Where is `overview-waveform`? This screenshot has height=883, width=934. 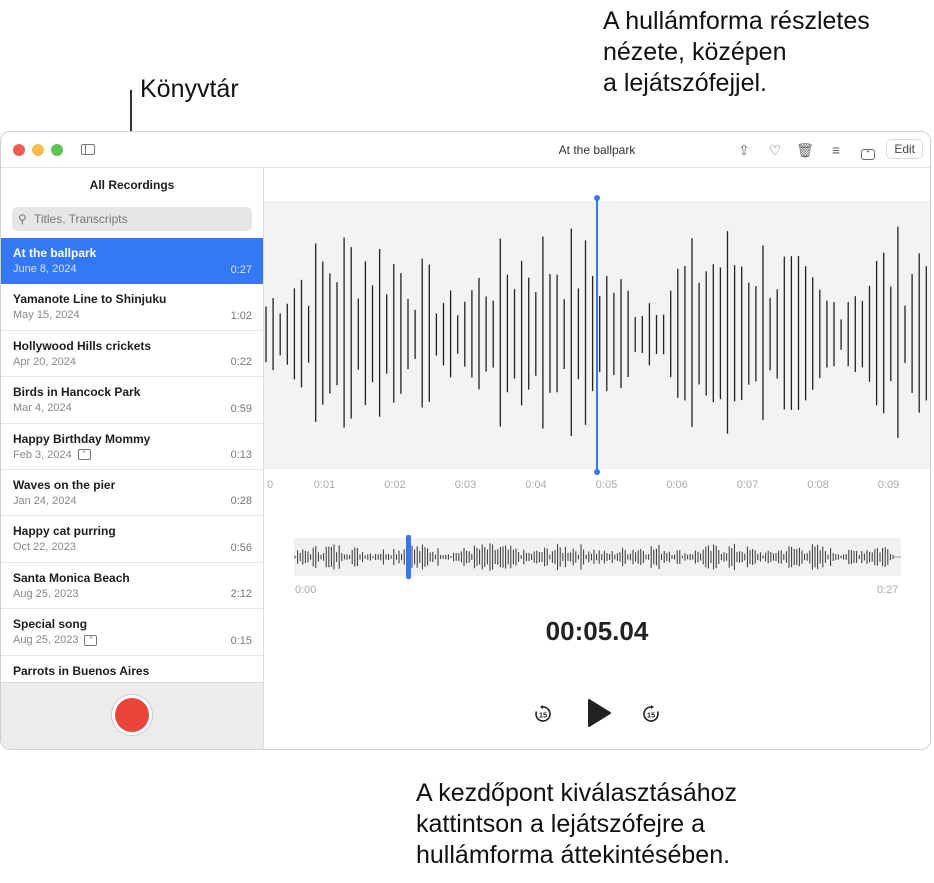
overview-waveform is located at coordinates (597, 557).